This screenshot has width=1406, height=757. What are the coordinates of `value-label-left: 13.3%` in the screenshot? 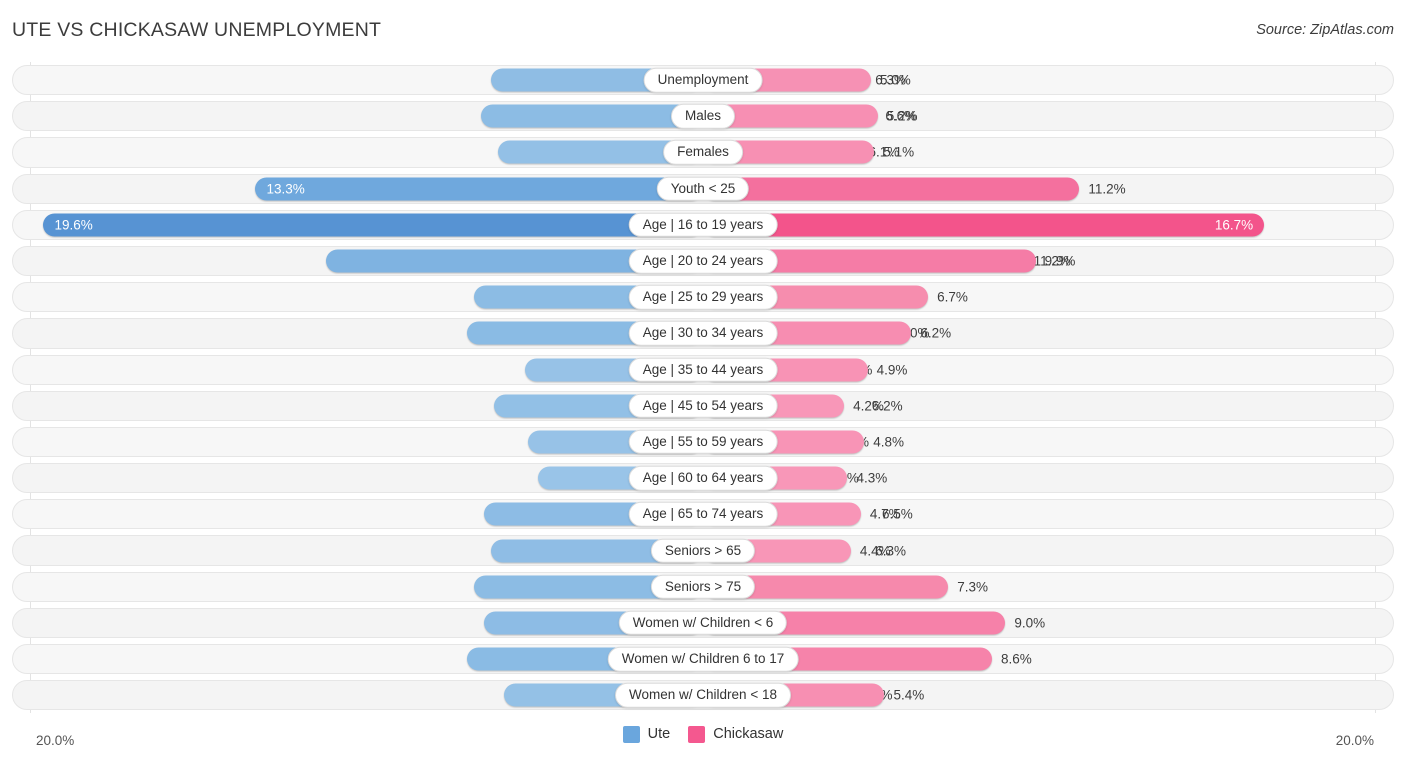 It's located at (285, 188).